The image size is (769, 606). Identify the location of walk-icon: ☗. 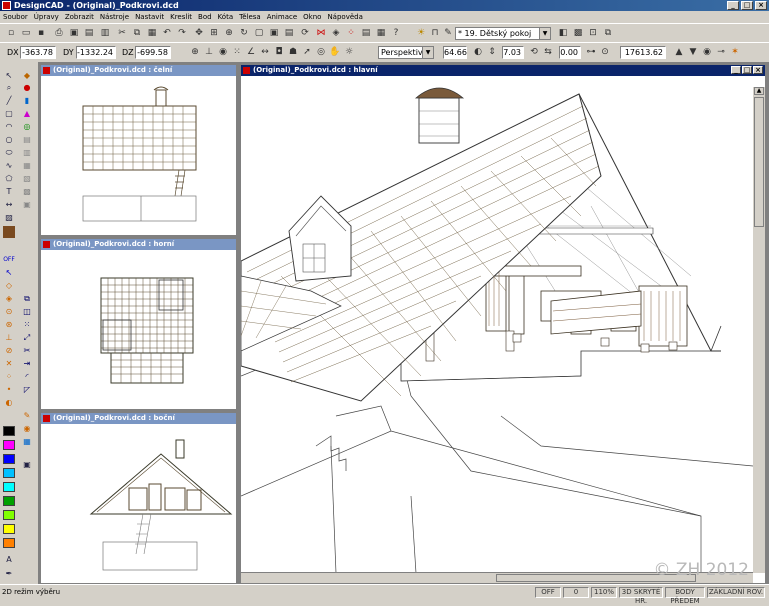
(293, 52).